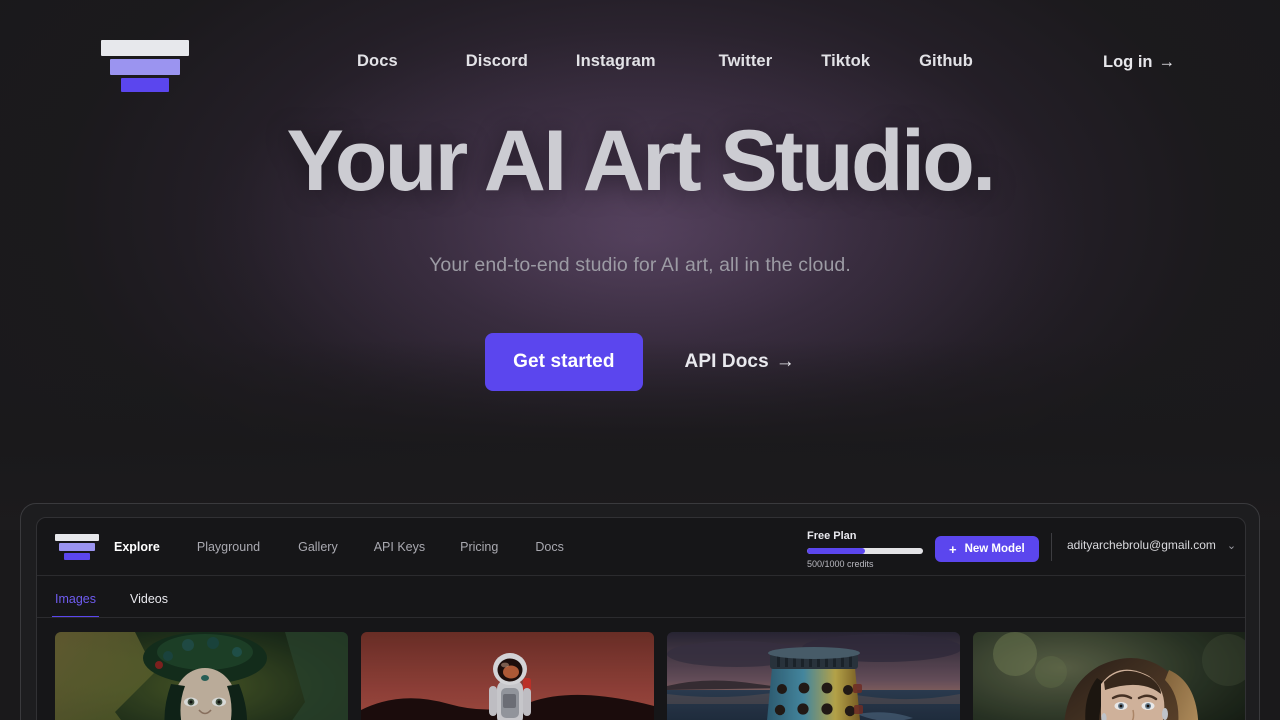 Image resolution: width=1280 pixels, height=720 pixels. What do you see at coordinates (318, 547) in the screenshot?
I see `app-nav-gallery: Gallery` at bounding box center [318, 547].